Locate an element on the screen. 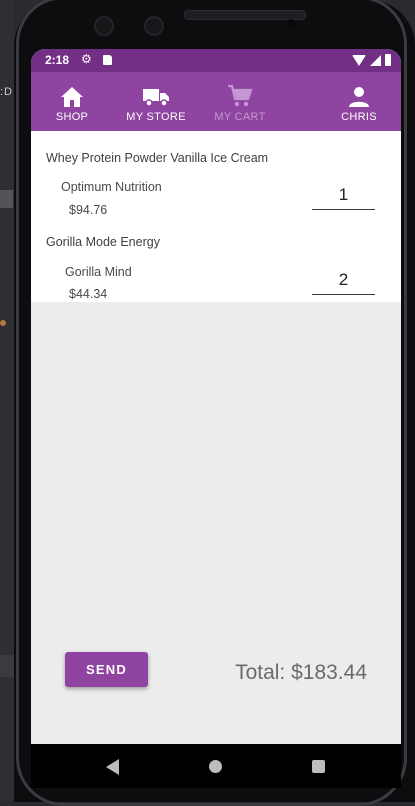  android-nav-bar is located at coordinates (216, 766).